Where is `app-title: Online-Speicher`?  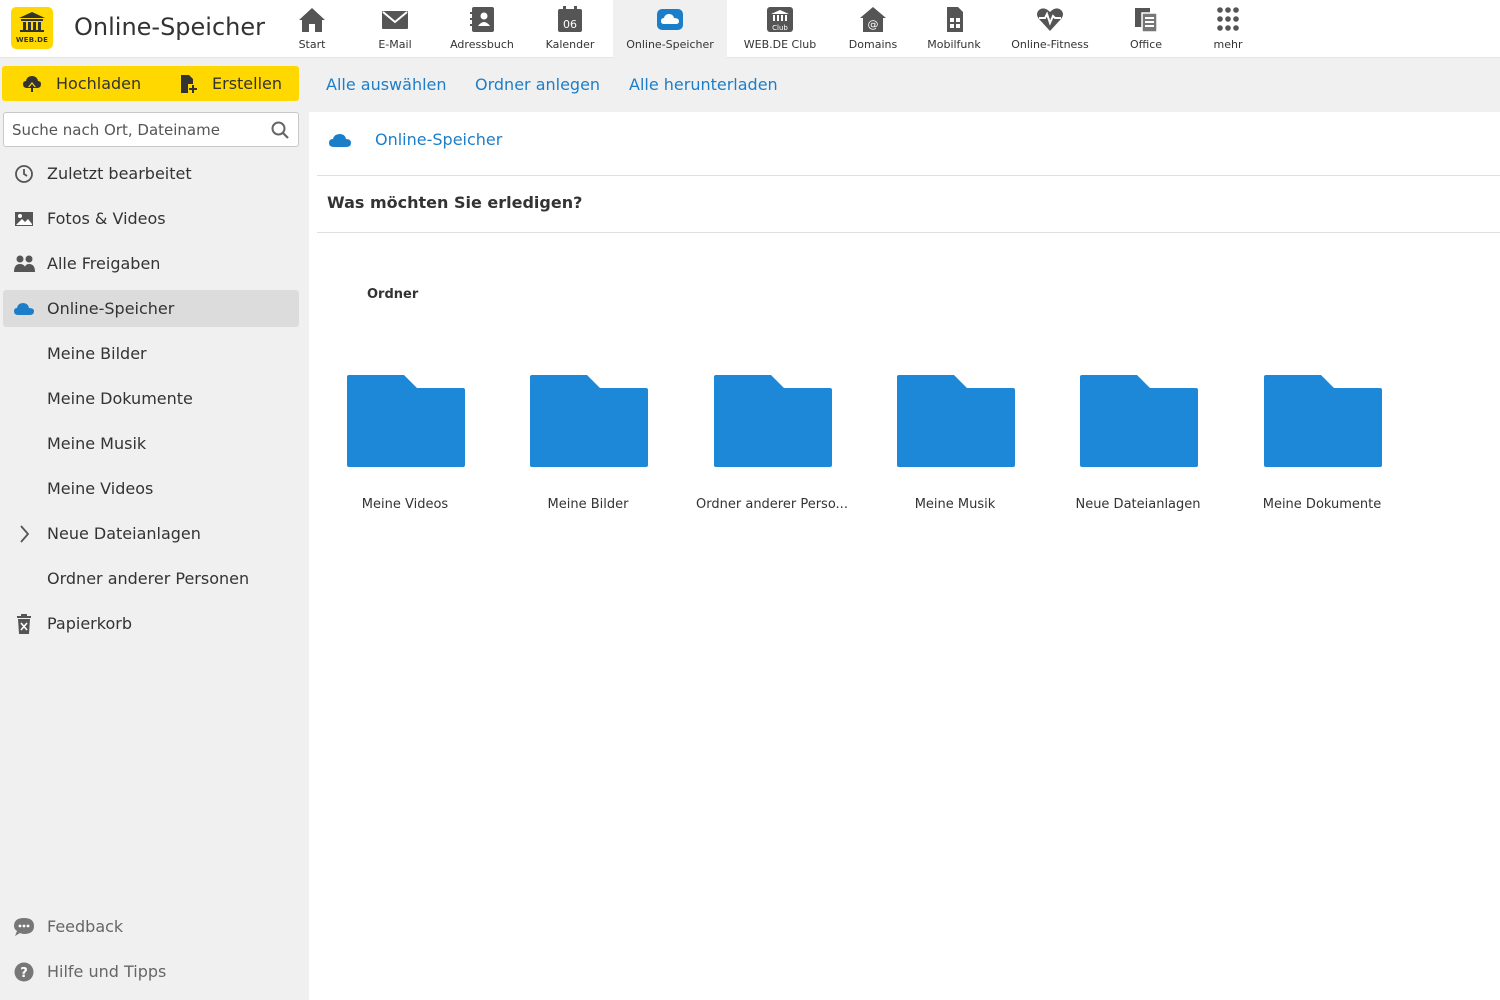 app-title: Online-Speicher is located at coordinates (170, 27).